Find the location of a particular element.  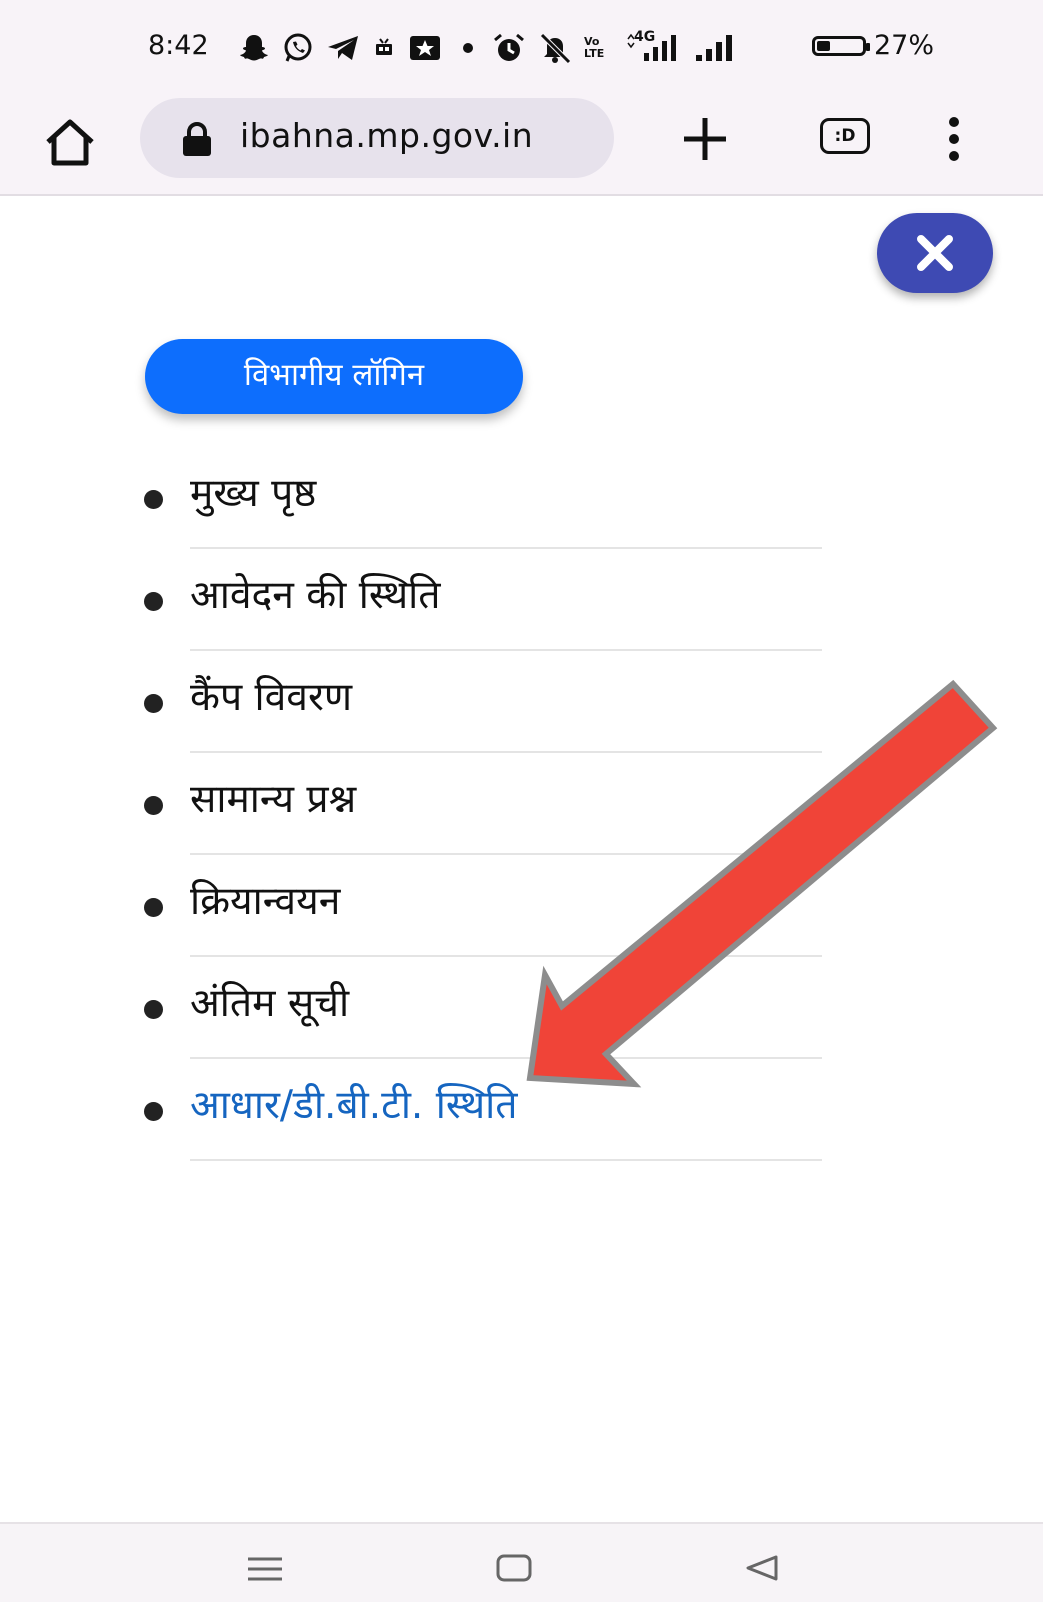

system-nav-bar is located at coordinates (521, 1562).